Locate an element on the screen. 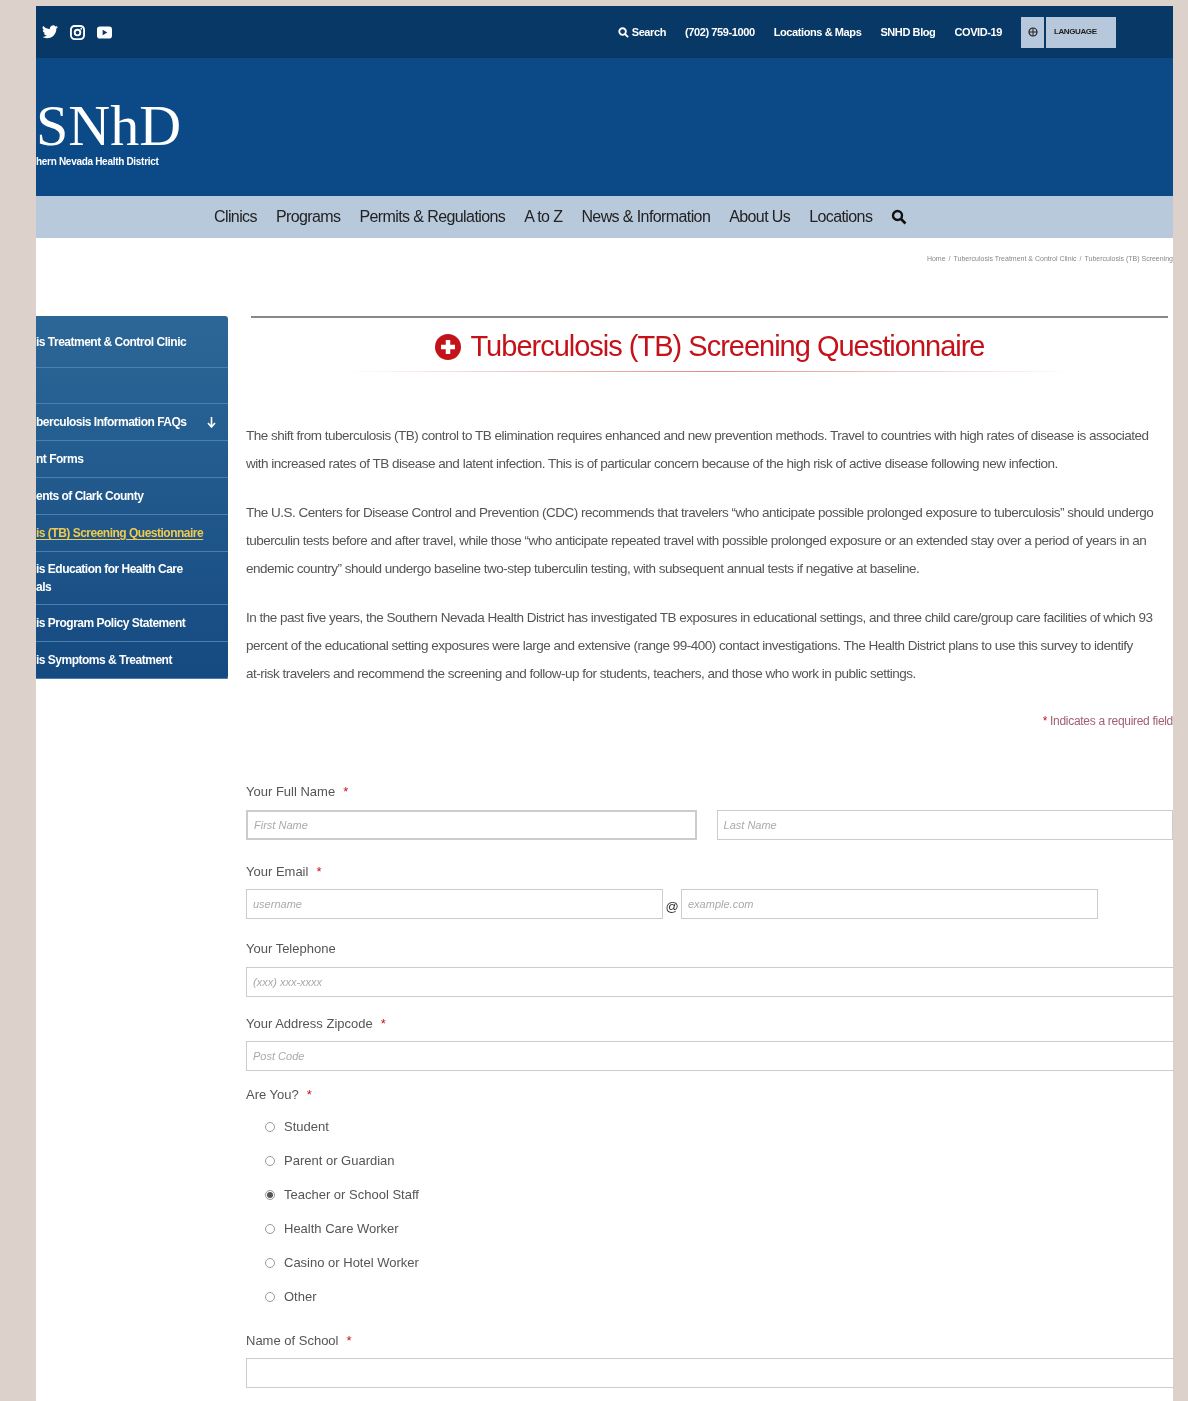 The height and width of the screenshot is (1401, 1188). sidebar-item: is Treatment & Control Clinic is located at coordinates (132, 342).